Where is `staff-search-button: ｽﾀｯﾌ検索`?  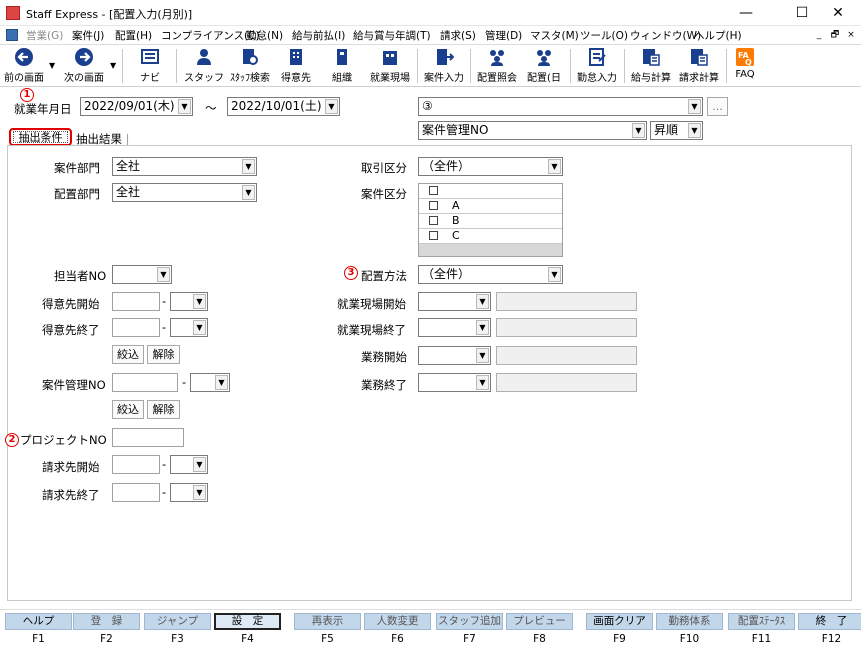
staff-search-button: ｽﾀｯﾌ検索 is located at coordinates (250, 66).